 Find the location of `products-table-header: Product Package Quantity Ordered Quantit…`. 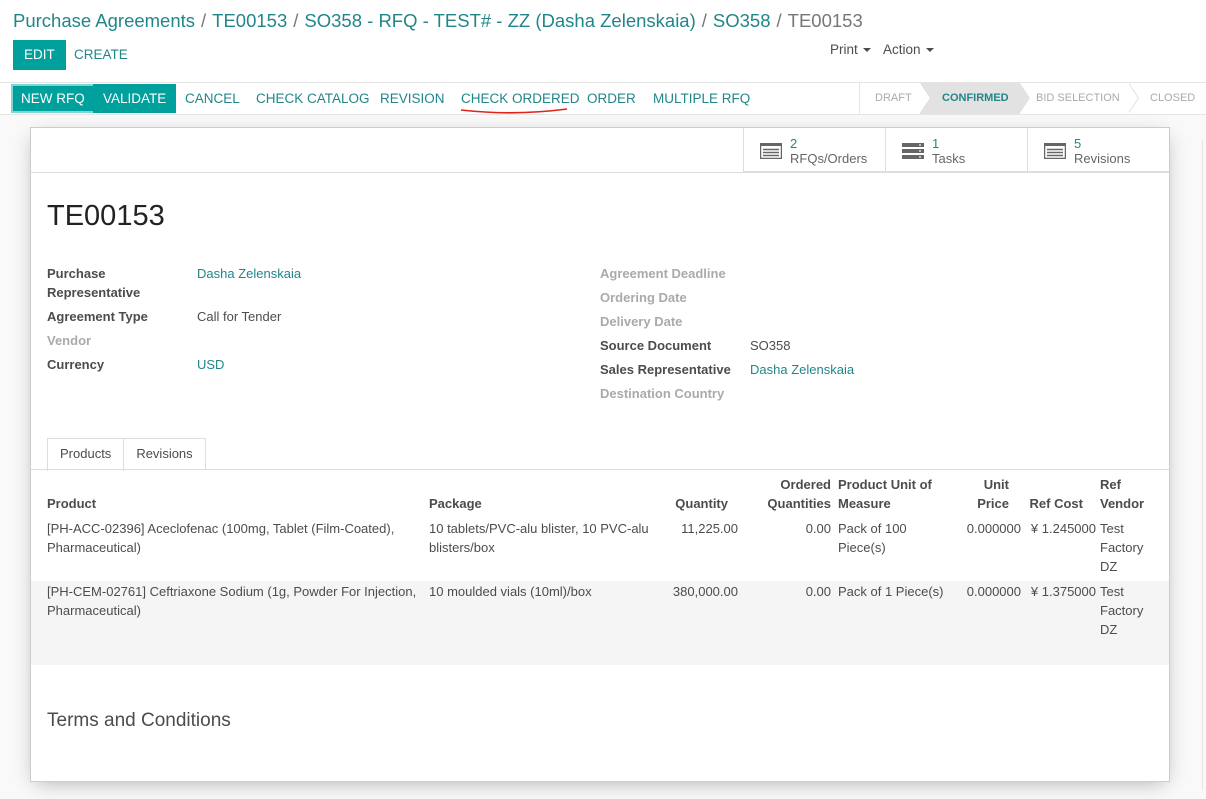

products-table-header: Product Package Quantity Ordered Quantit… is located at coordinates (600, 494).